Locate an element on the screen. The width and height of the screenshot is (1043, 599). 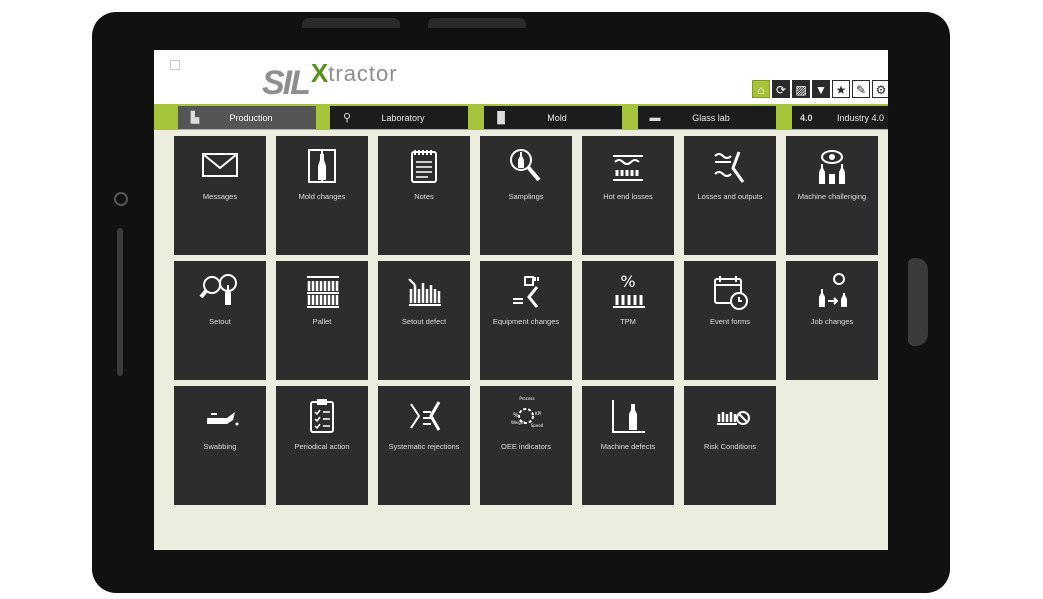
tile-label: Losses and outputs is located at coordinates (730, 196).